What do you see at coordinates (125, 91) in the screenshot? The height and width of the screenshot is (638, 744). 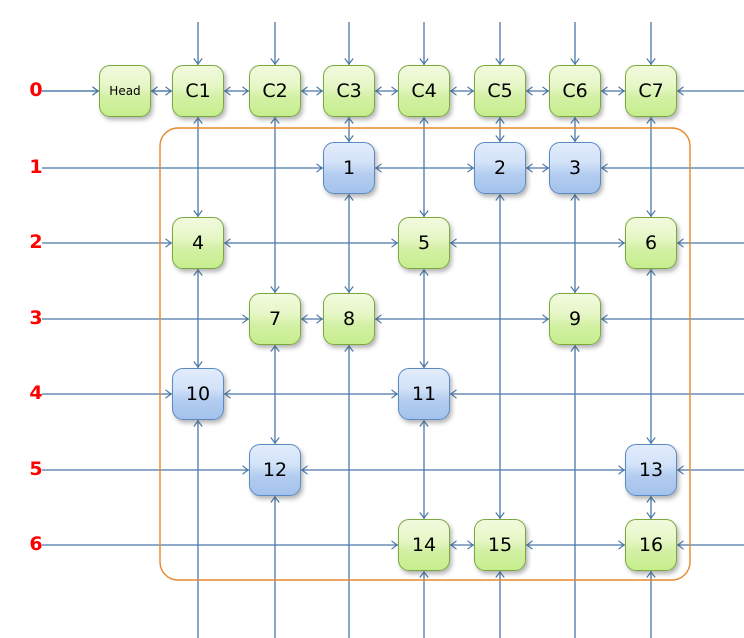 I see `node-head: Head` at bounding box center [125, 91].